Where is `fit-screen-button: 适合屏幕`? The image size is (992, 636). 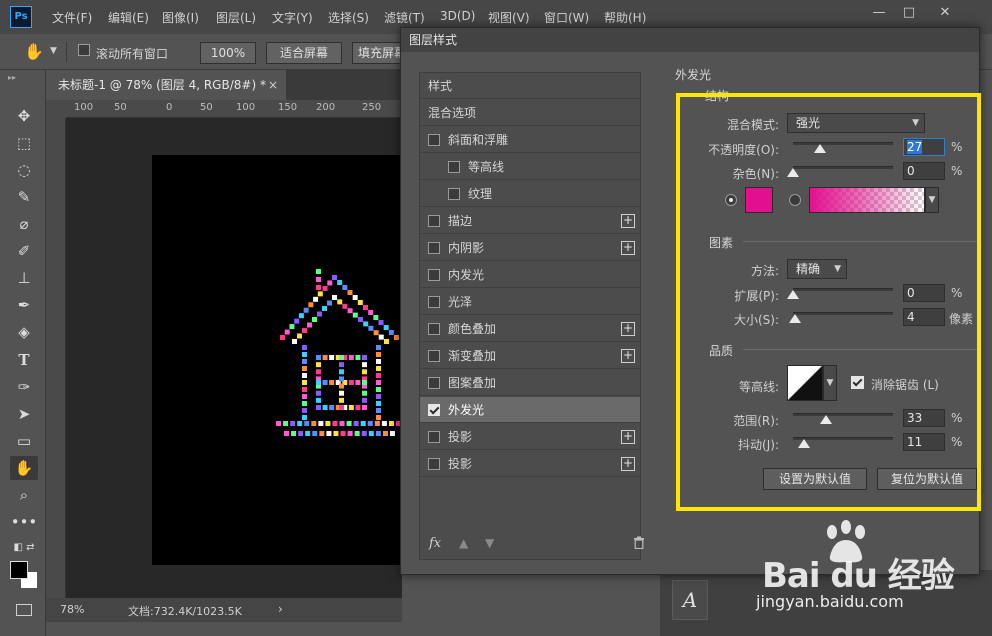 fit-screen-button: 适合屏幕 is located at coordinates (304, 53).